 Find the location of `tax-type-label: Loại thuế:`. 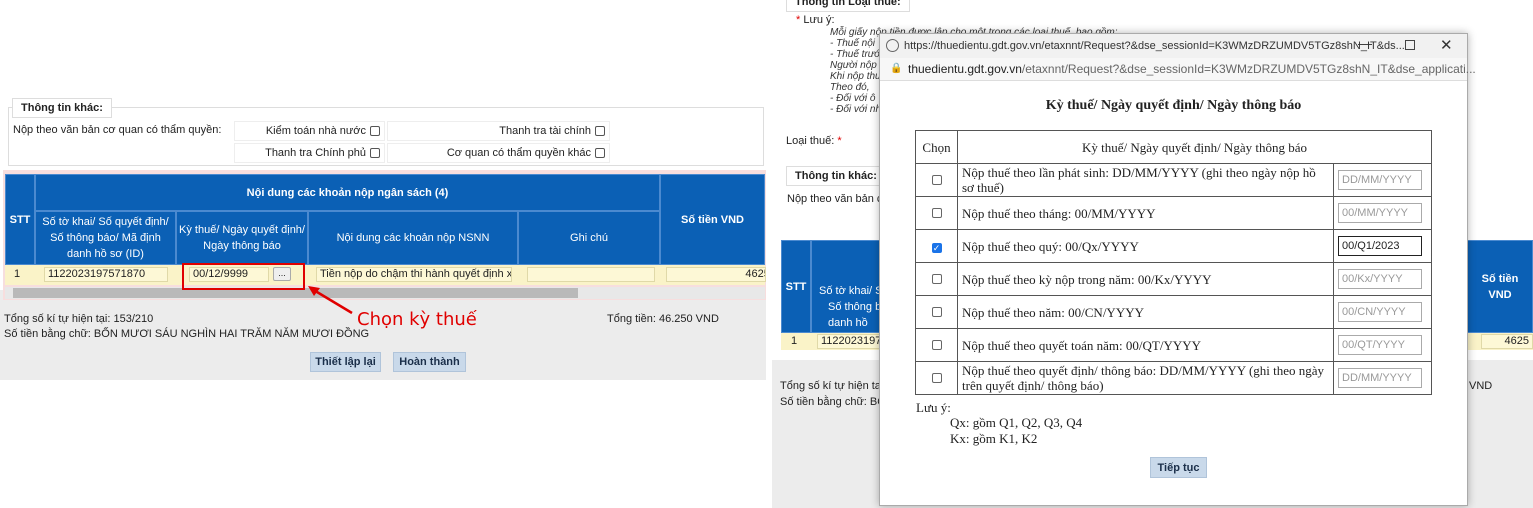

tax-type-label: Loại thuế: is located at coordinates (810, 141).